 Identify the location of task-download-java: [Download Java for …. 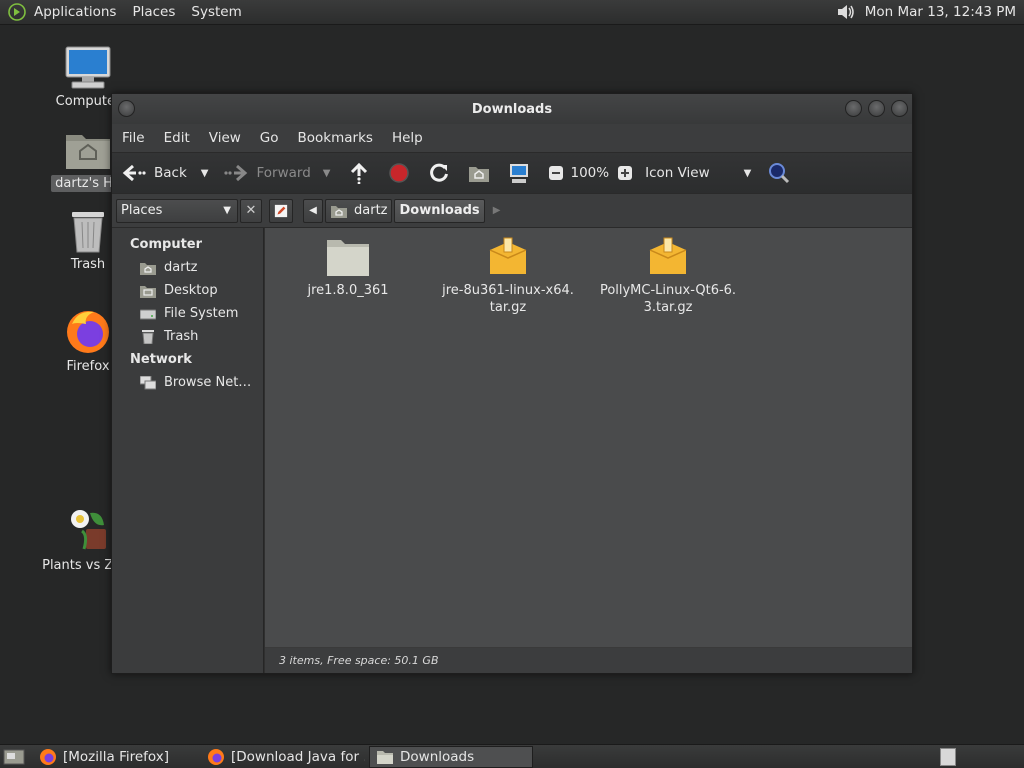
(283, 757).